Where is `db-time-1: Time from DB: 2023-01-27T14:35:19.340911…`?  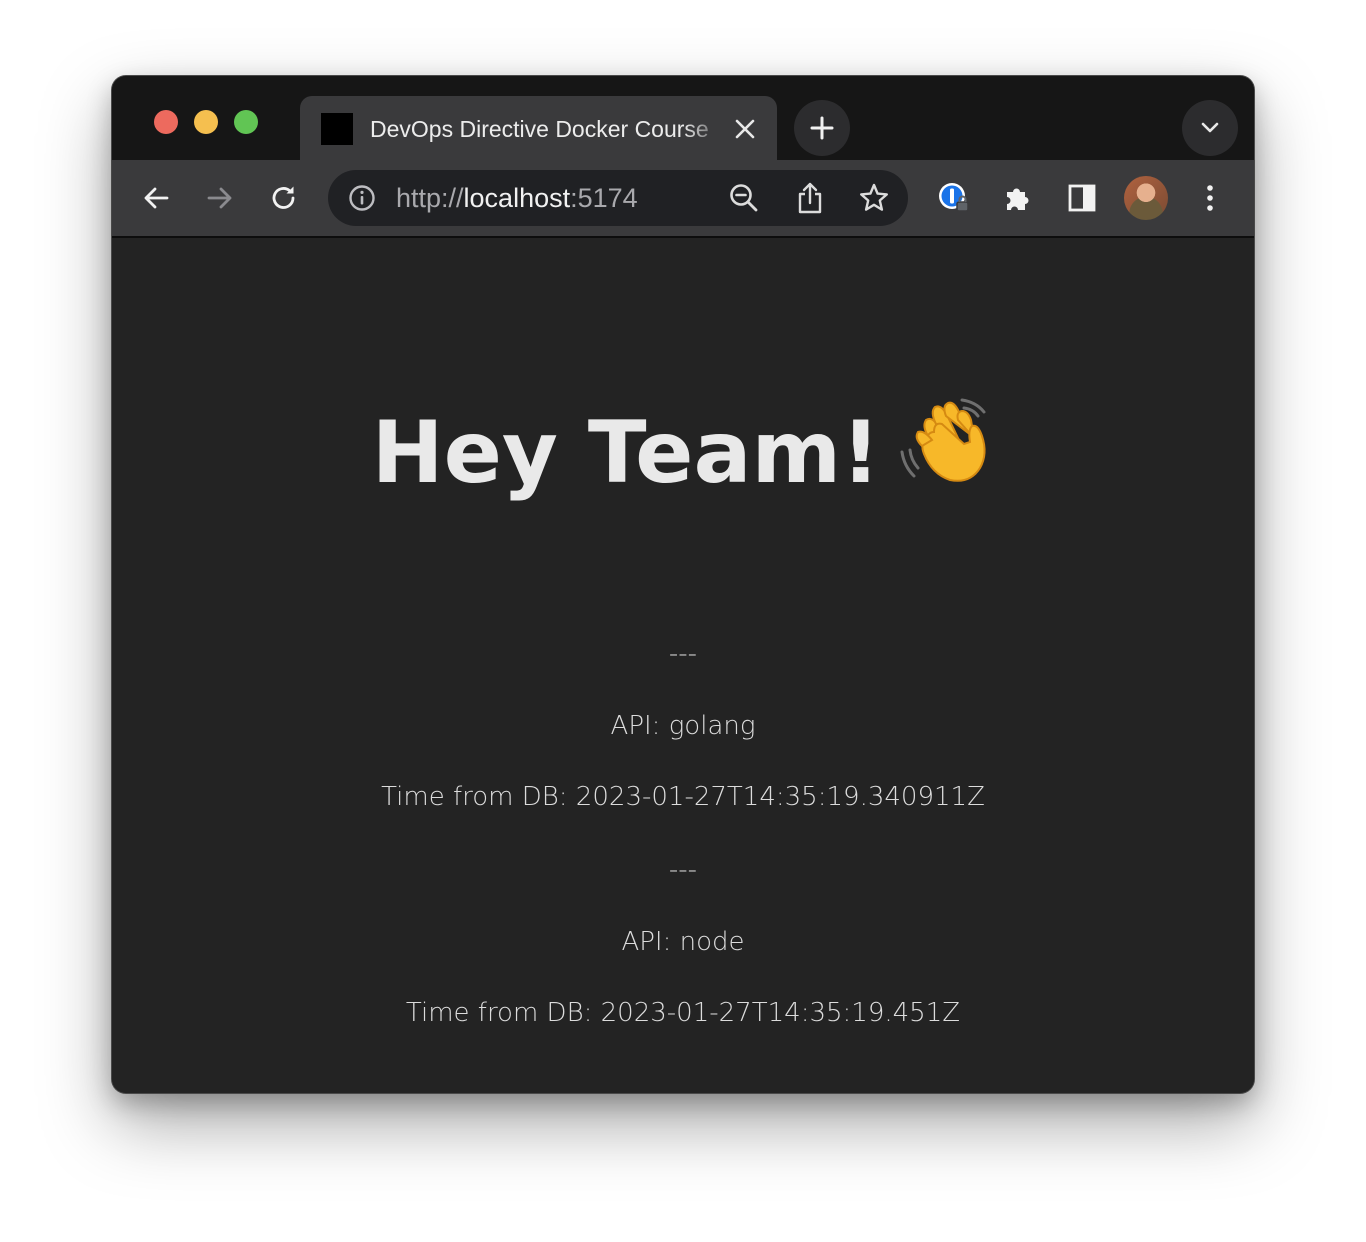 db-time-1: Time from DB: 2023-01-27T14:35:19.340911… is located at coordinates (683, 797).